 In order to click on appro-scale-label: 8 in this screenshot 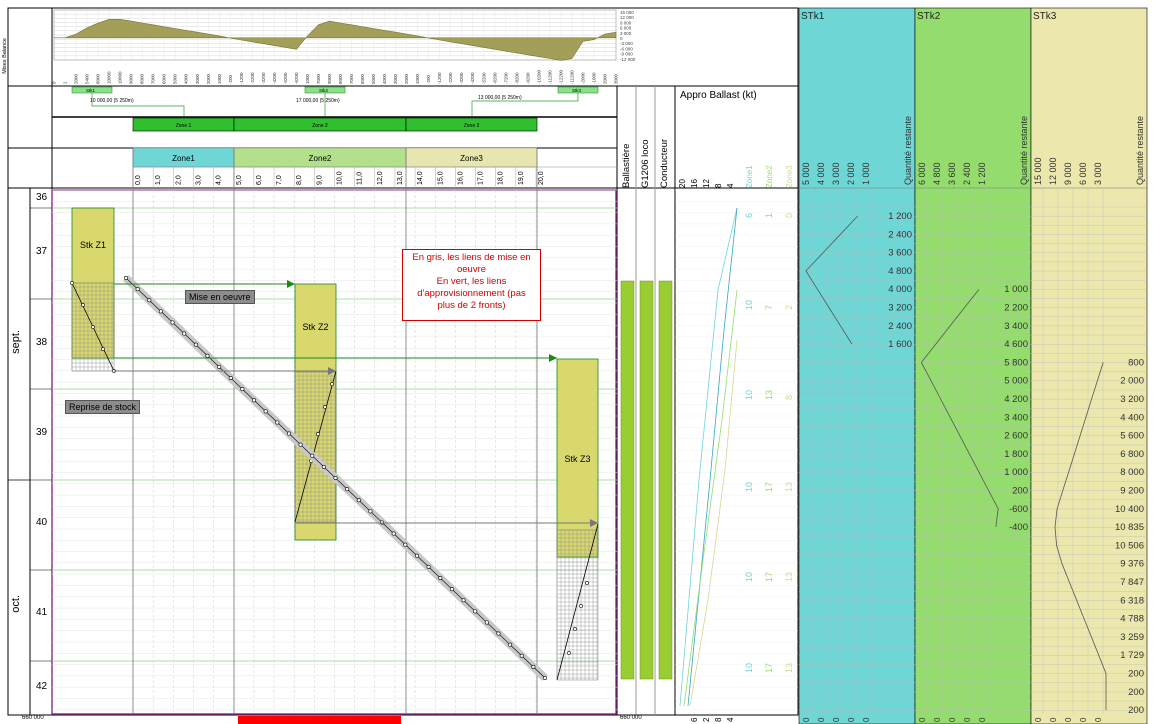, I will do `click(718, 185)`.